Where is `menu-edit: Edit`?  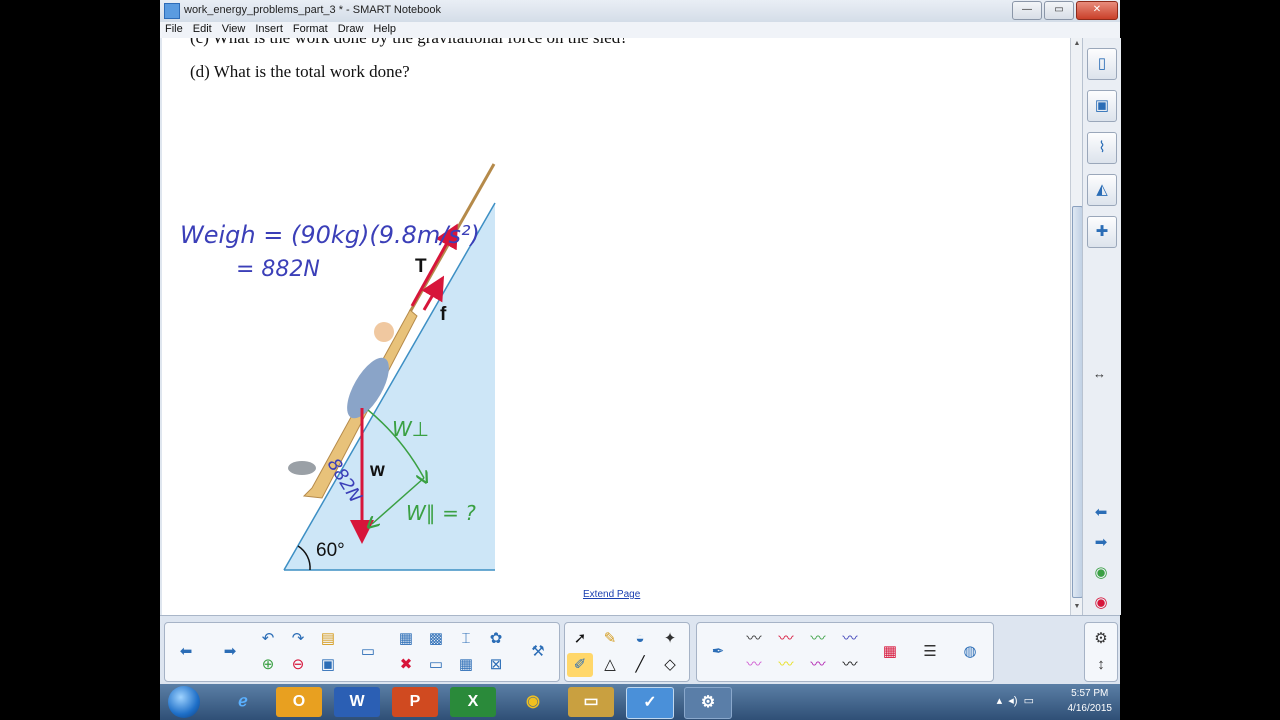 menu-edit: Edit is located at coordinates (202, 30).